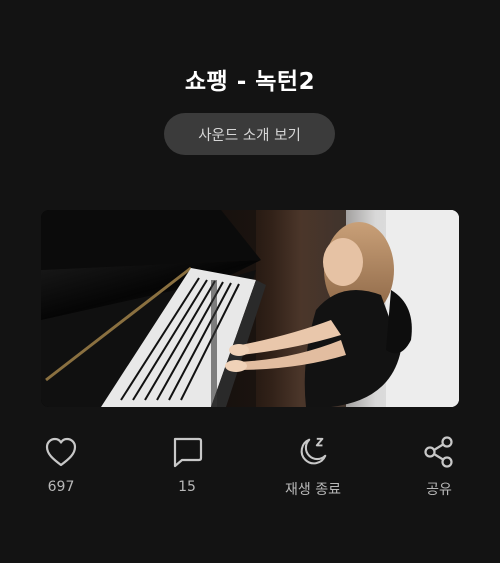  Describe the element at coordinates (61, 487) in the screenshot. I see `like-count: 697` at that location.